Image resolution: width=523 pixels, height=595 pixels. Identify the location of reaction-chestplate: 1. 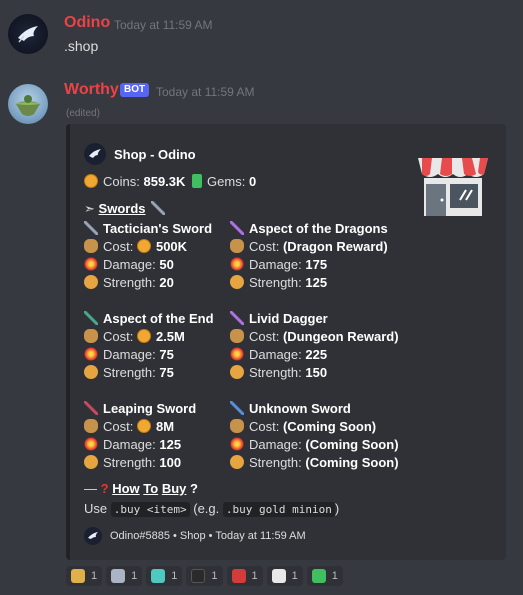
(164, 576).